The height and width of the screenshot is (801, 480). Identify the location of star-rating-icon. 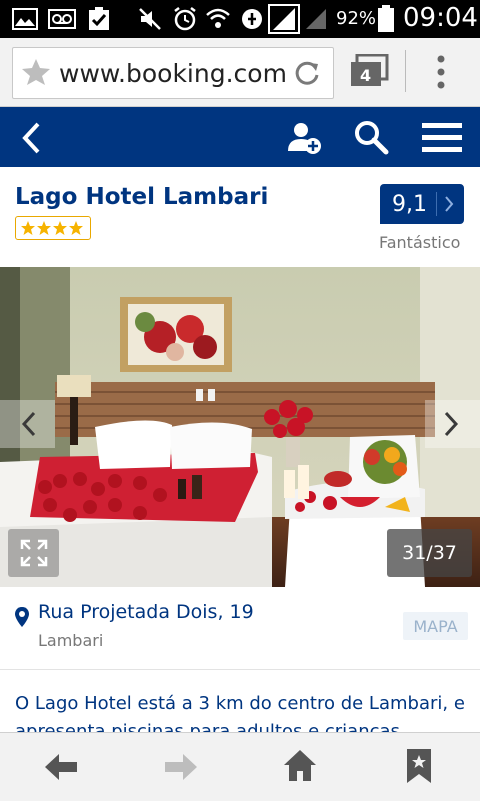
(52, 228).